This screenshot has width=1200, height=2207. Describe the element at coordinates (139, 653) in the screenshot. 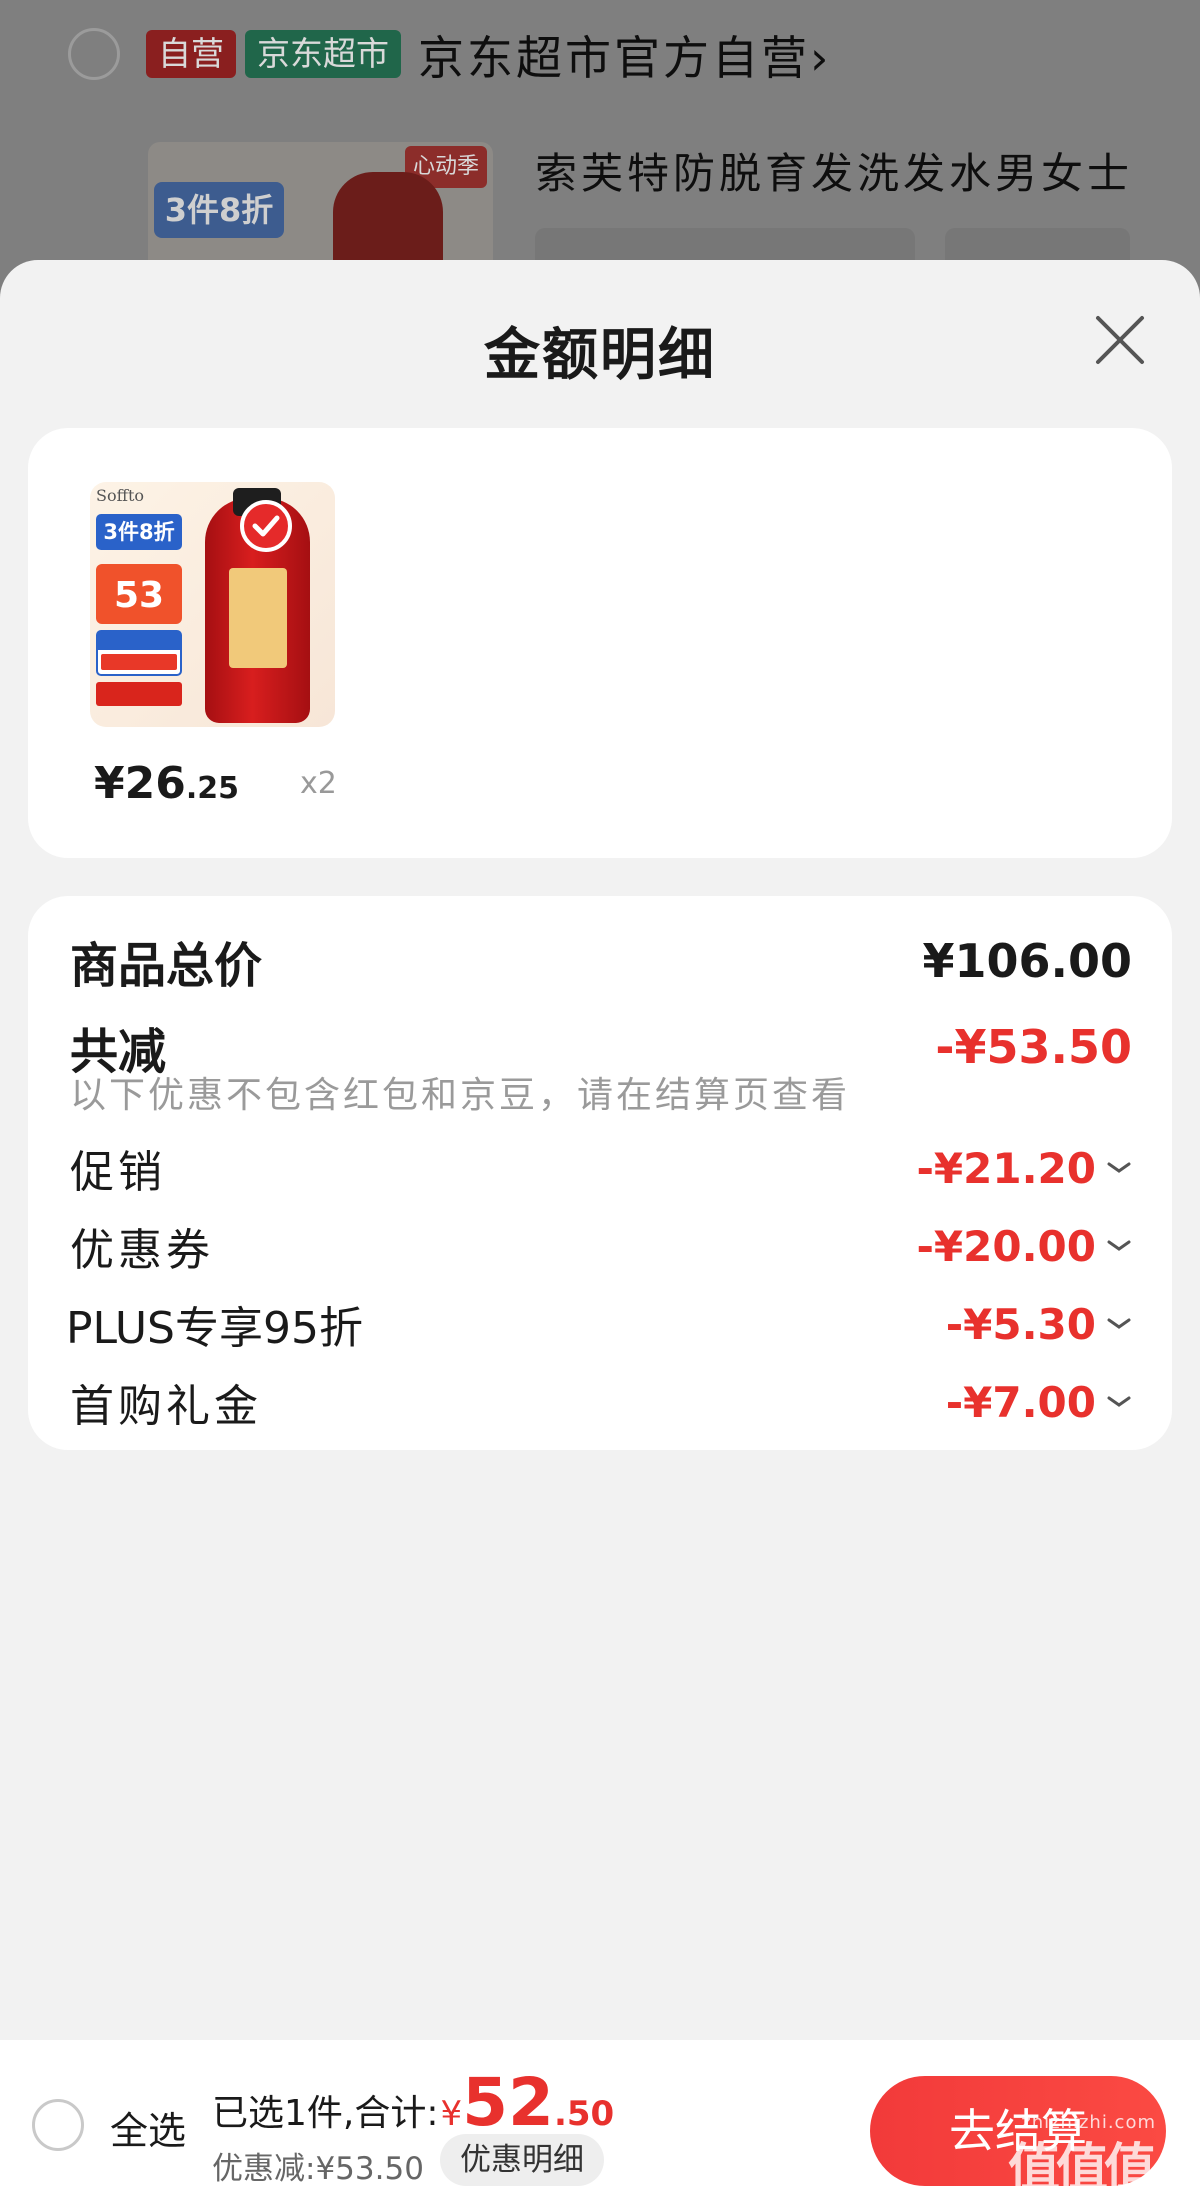

I see `product-image-coupon` at that location.